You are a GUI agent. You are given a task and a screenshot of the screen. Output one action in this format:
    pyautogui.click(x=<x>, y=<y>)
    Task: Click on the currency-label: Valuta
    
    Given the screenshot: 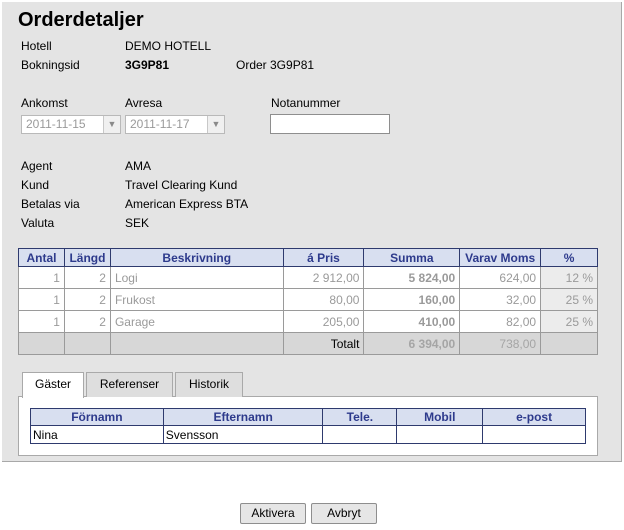 What is the action you would take?
    pyautogui.click(x=38, y=223)
    